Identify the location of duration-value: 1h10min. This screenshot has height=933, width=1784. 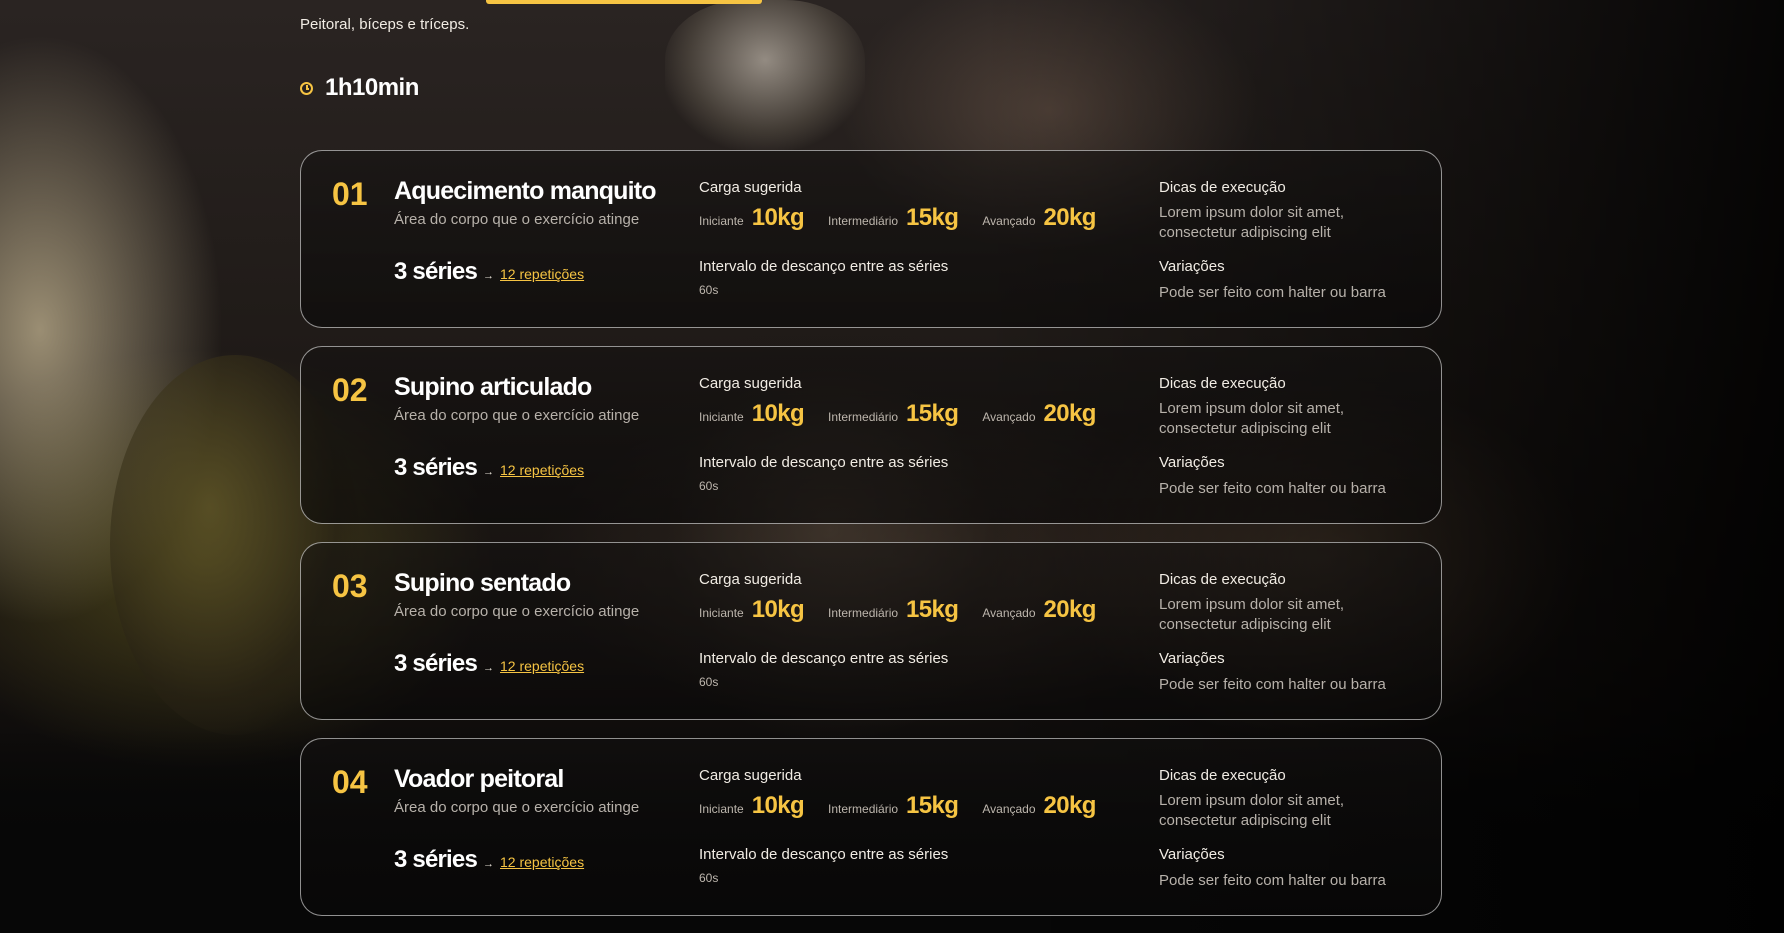
(372, 87).